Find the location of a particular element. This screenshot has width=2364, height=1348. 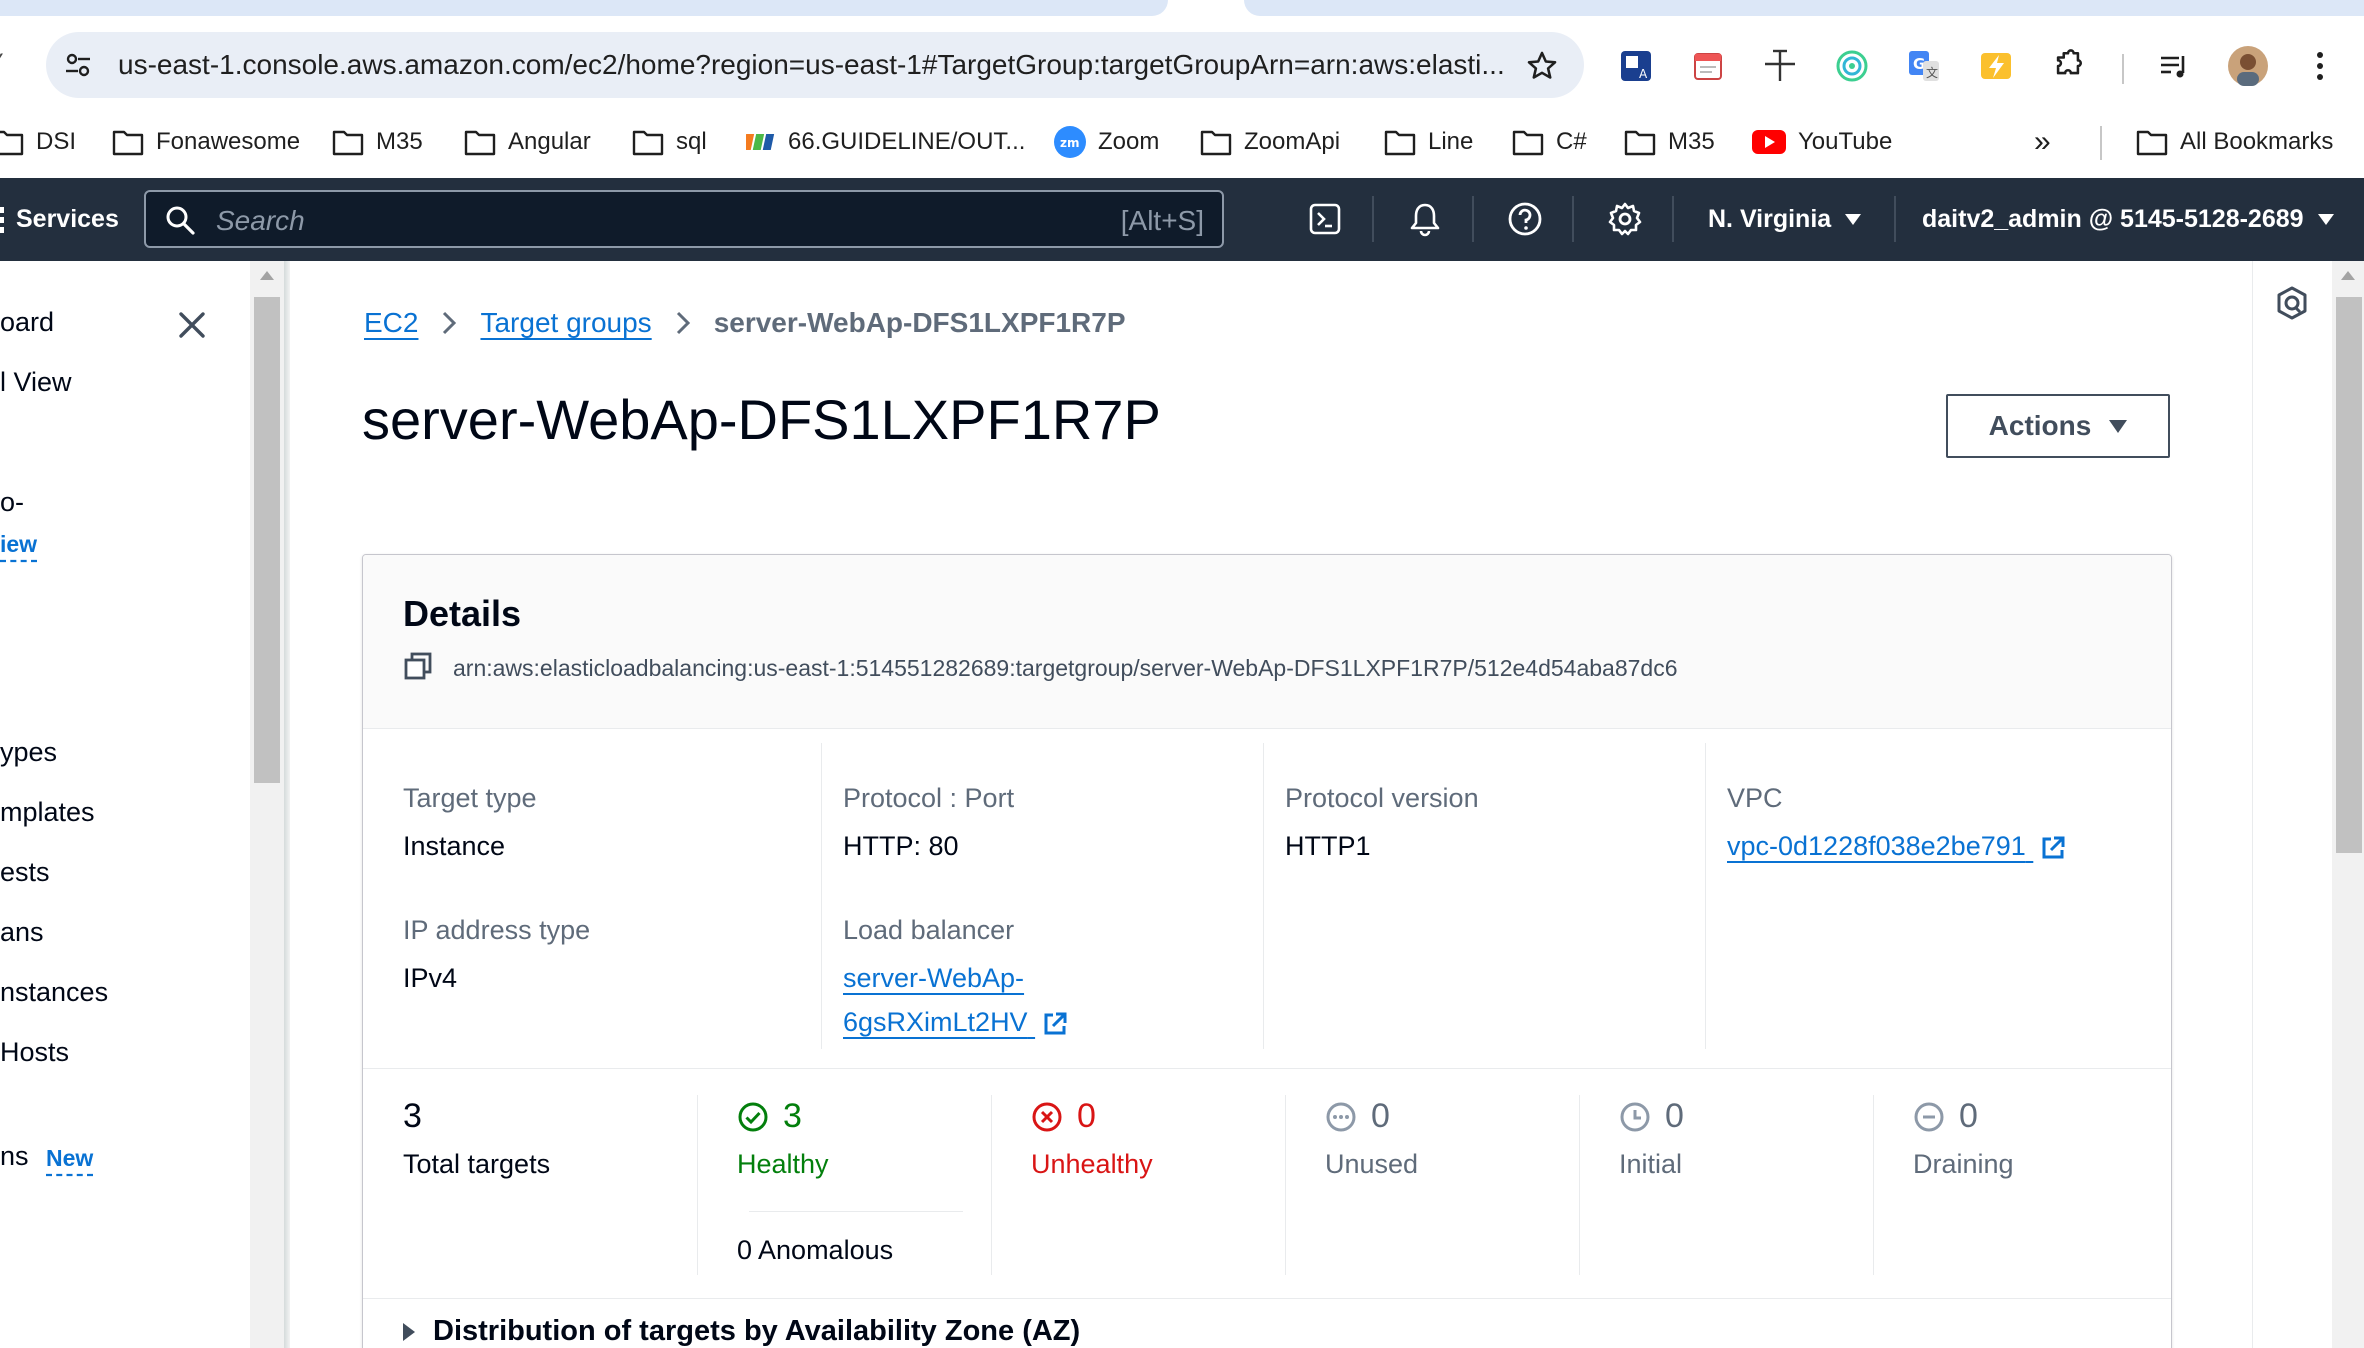

bookmark-item: Line is located at coordinates (1428, 142).